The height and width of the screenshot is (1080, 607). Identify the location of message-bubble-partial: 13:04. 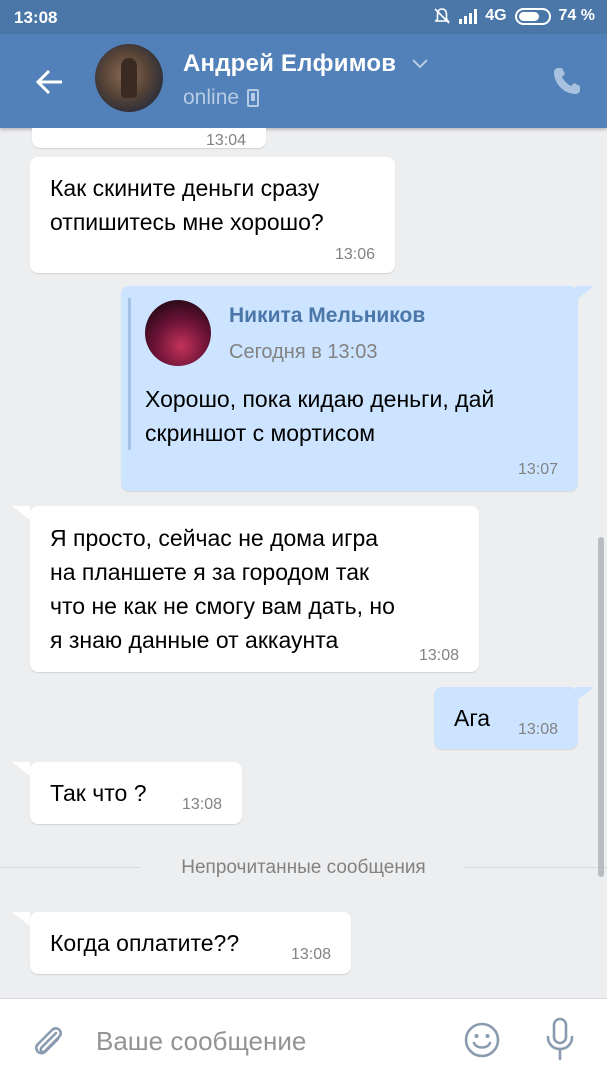
(149, 138).